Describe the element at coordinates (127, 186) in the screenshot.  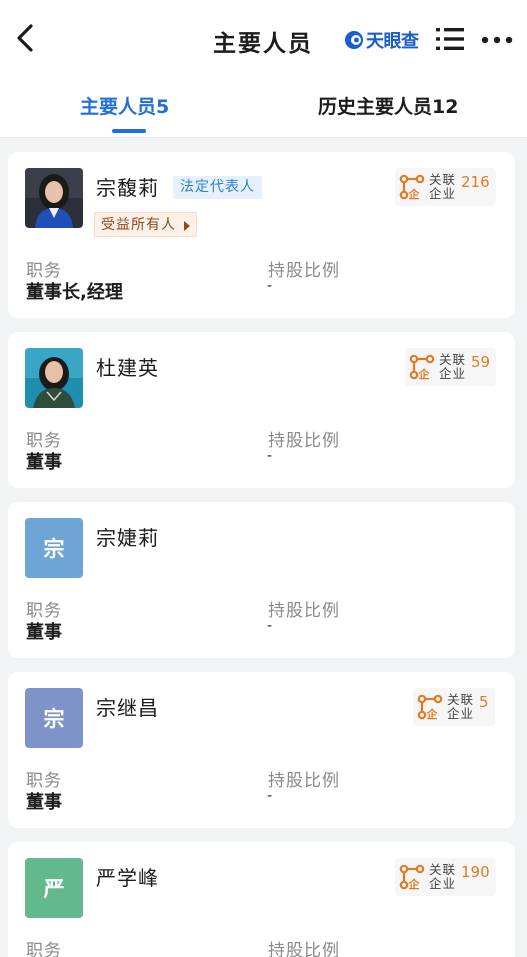
I see `person-name: 宗馥莉` at that location.